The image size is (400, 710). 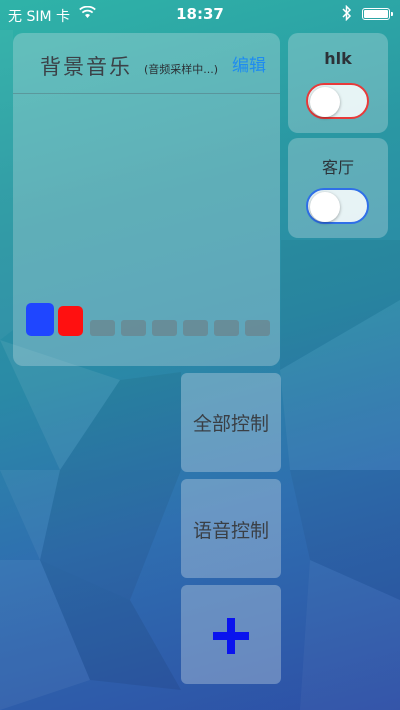 What do you see at coordinates (230, 531) in the screenshot?
I see `voice-control-label: 语音控制` at bounding box center [230, 531].